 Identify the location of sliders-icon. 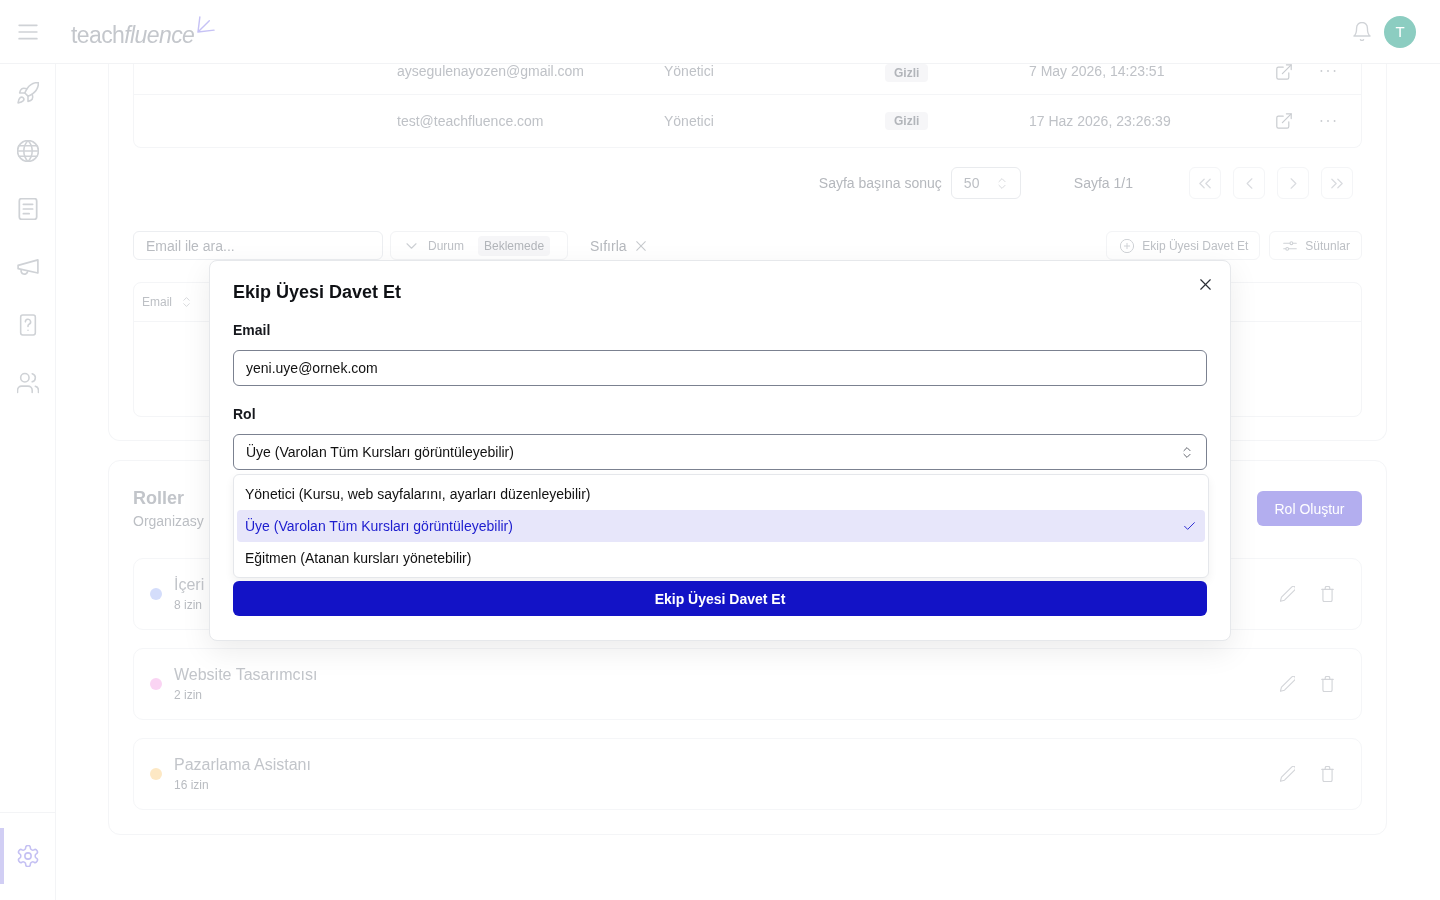
(1290, 245).